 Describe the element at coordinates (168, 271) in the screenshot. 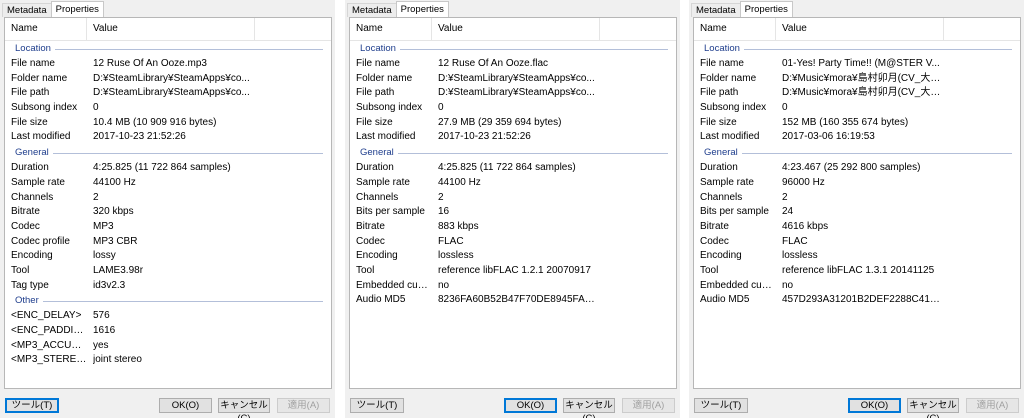

I see `property-row: Tool LAME3.98r` at that location.